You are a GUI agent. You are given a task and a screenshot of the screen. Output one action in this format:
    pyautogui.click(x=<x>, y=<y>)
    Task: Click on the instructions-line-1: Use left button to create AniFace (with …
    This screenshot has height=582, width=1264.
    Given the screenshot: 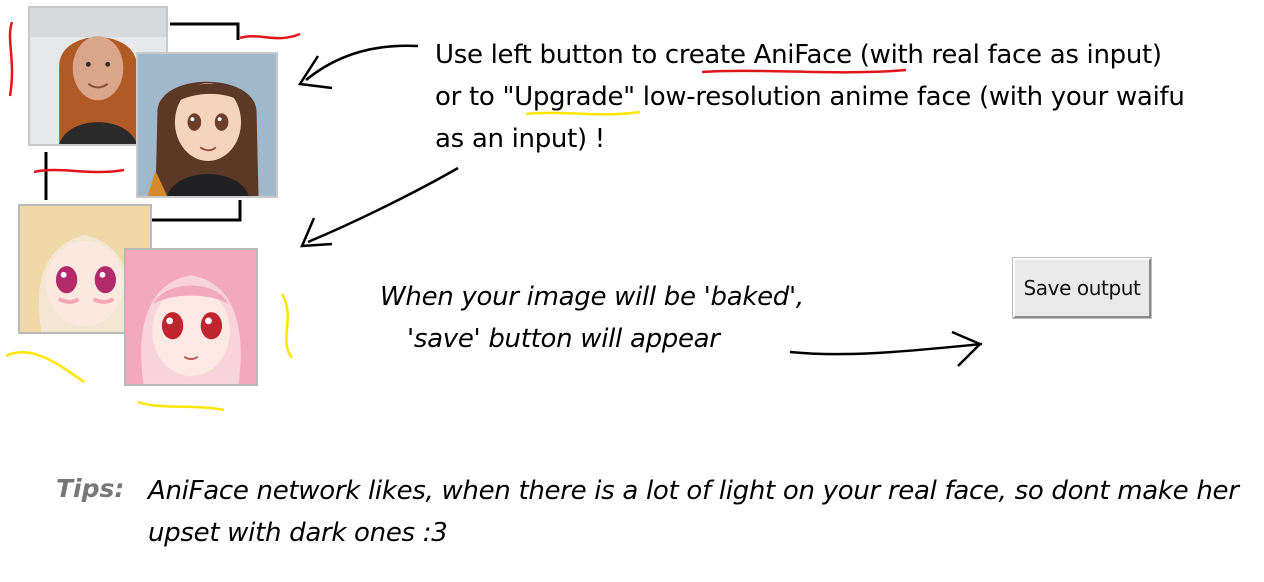 What is the action you would take?
    pyautogui.click(x=798, y=55)
    